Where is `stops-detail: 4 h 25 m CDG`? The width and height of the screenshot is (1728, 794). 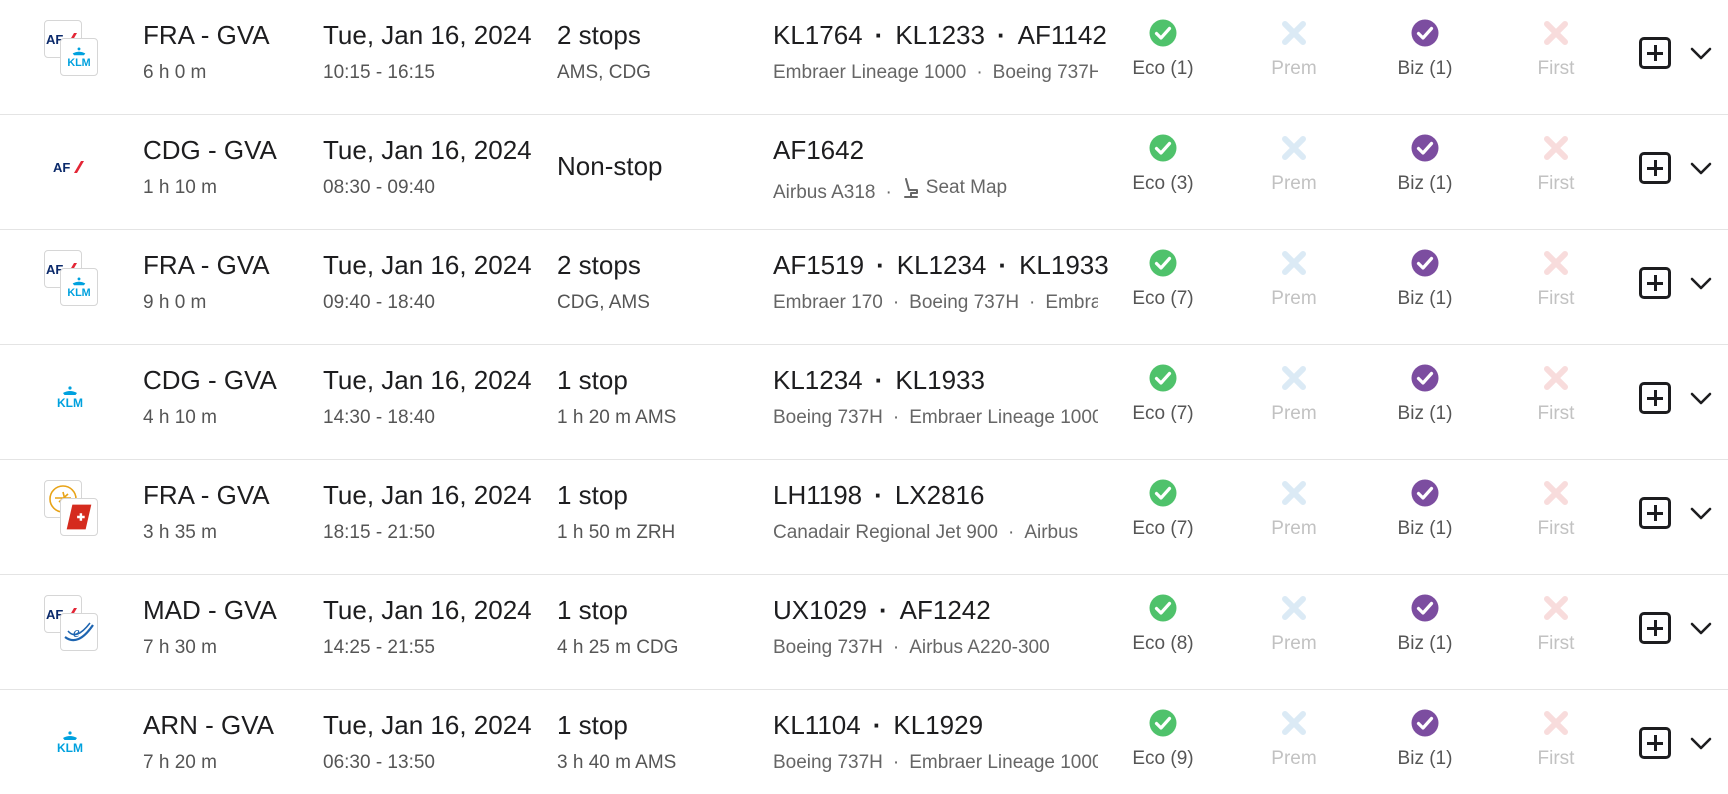 stops-detail: 4 h 25 m CDG is located at coordinates (618, 647).